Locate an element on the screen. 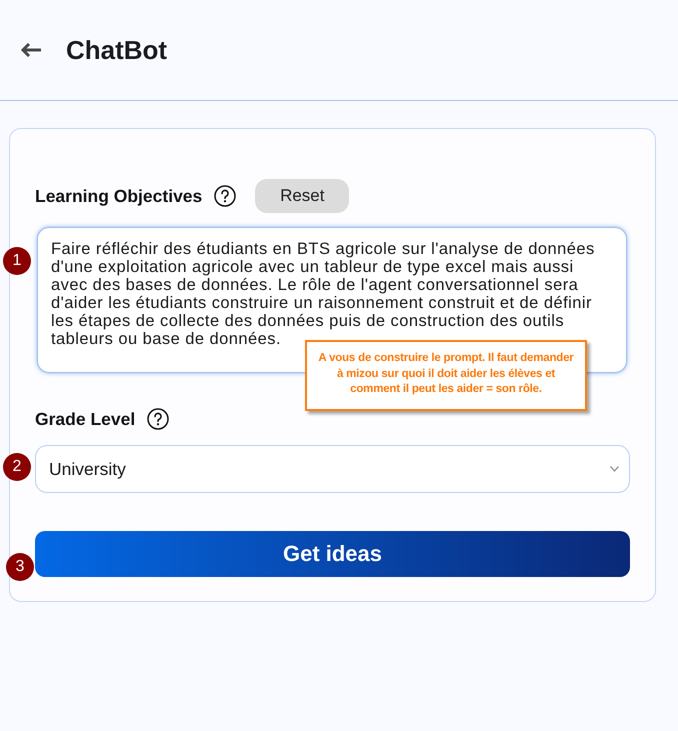  get-ideas-button: Get ideas is located at coordinates (332, 554).